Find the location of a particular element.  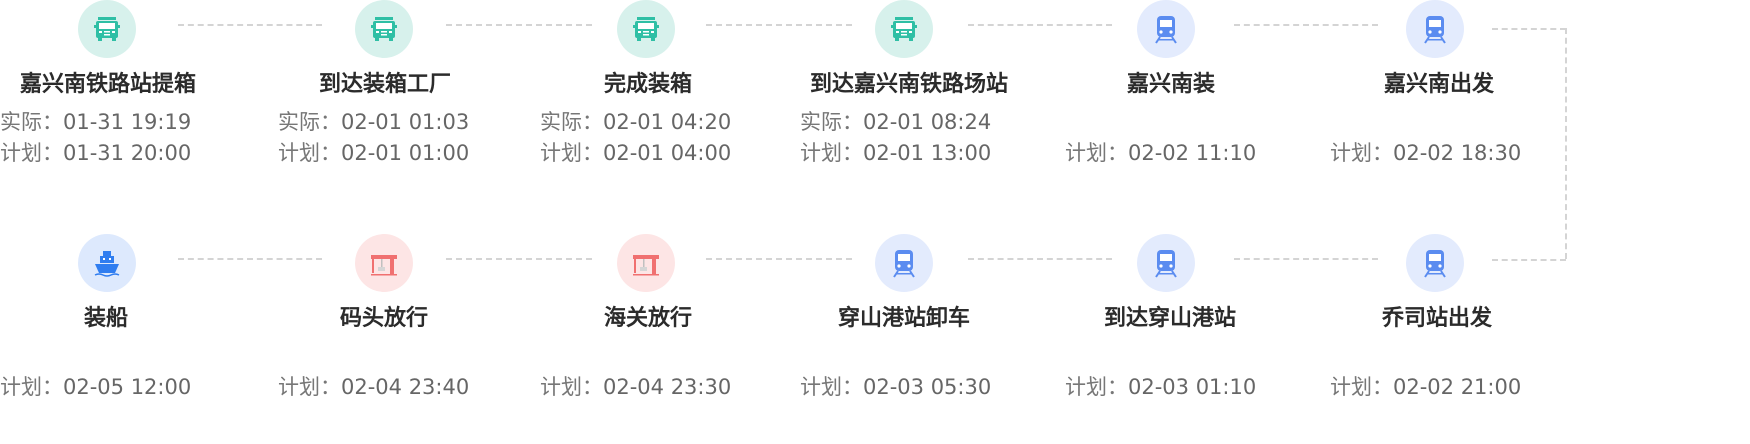

step-title: 嘉兴南出发 is located at coordinates (1439, 84).